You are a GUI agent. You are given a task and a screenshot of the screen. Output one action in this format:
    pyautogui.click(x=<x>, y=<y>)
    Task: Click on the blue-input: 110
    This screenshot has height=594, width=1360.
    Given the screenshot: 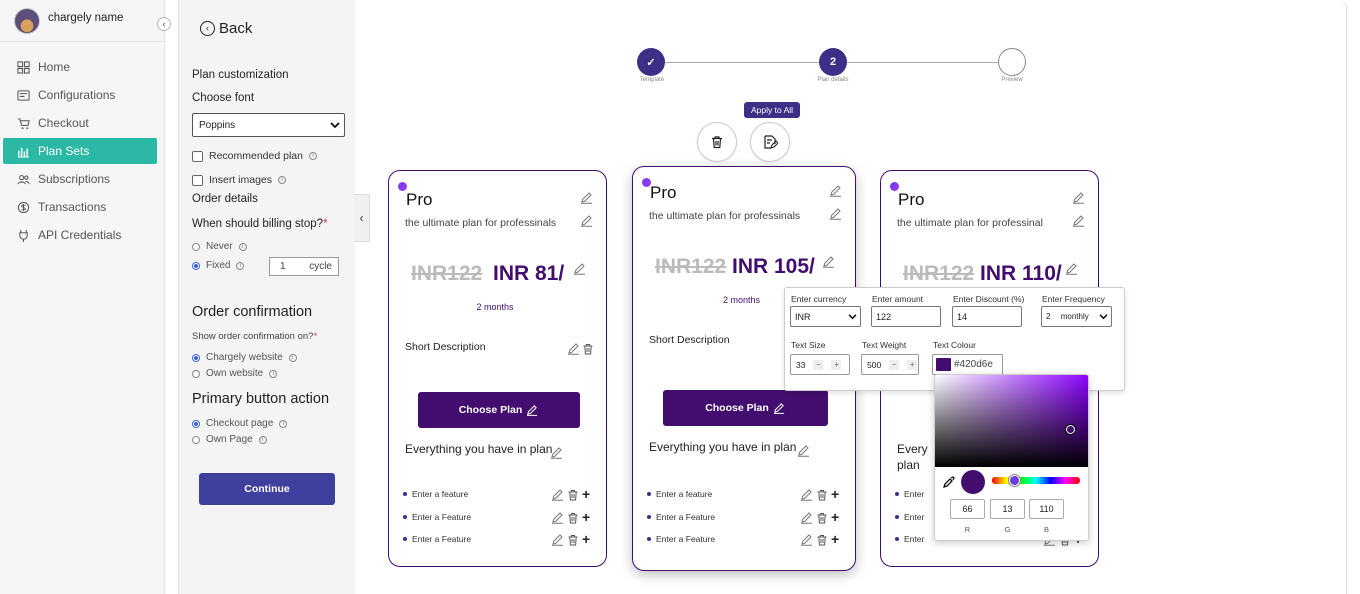 What is the action you would take?
    pyautogui.click(x=1046, y=509)
    